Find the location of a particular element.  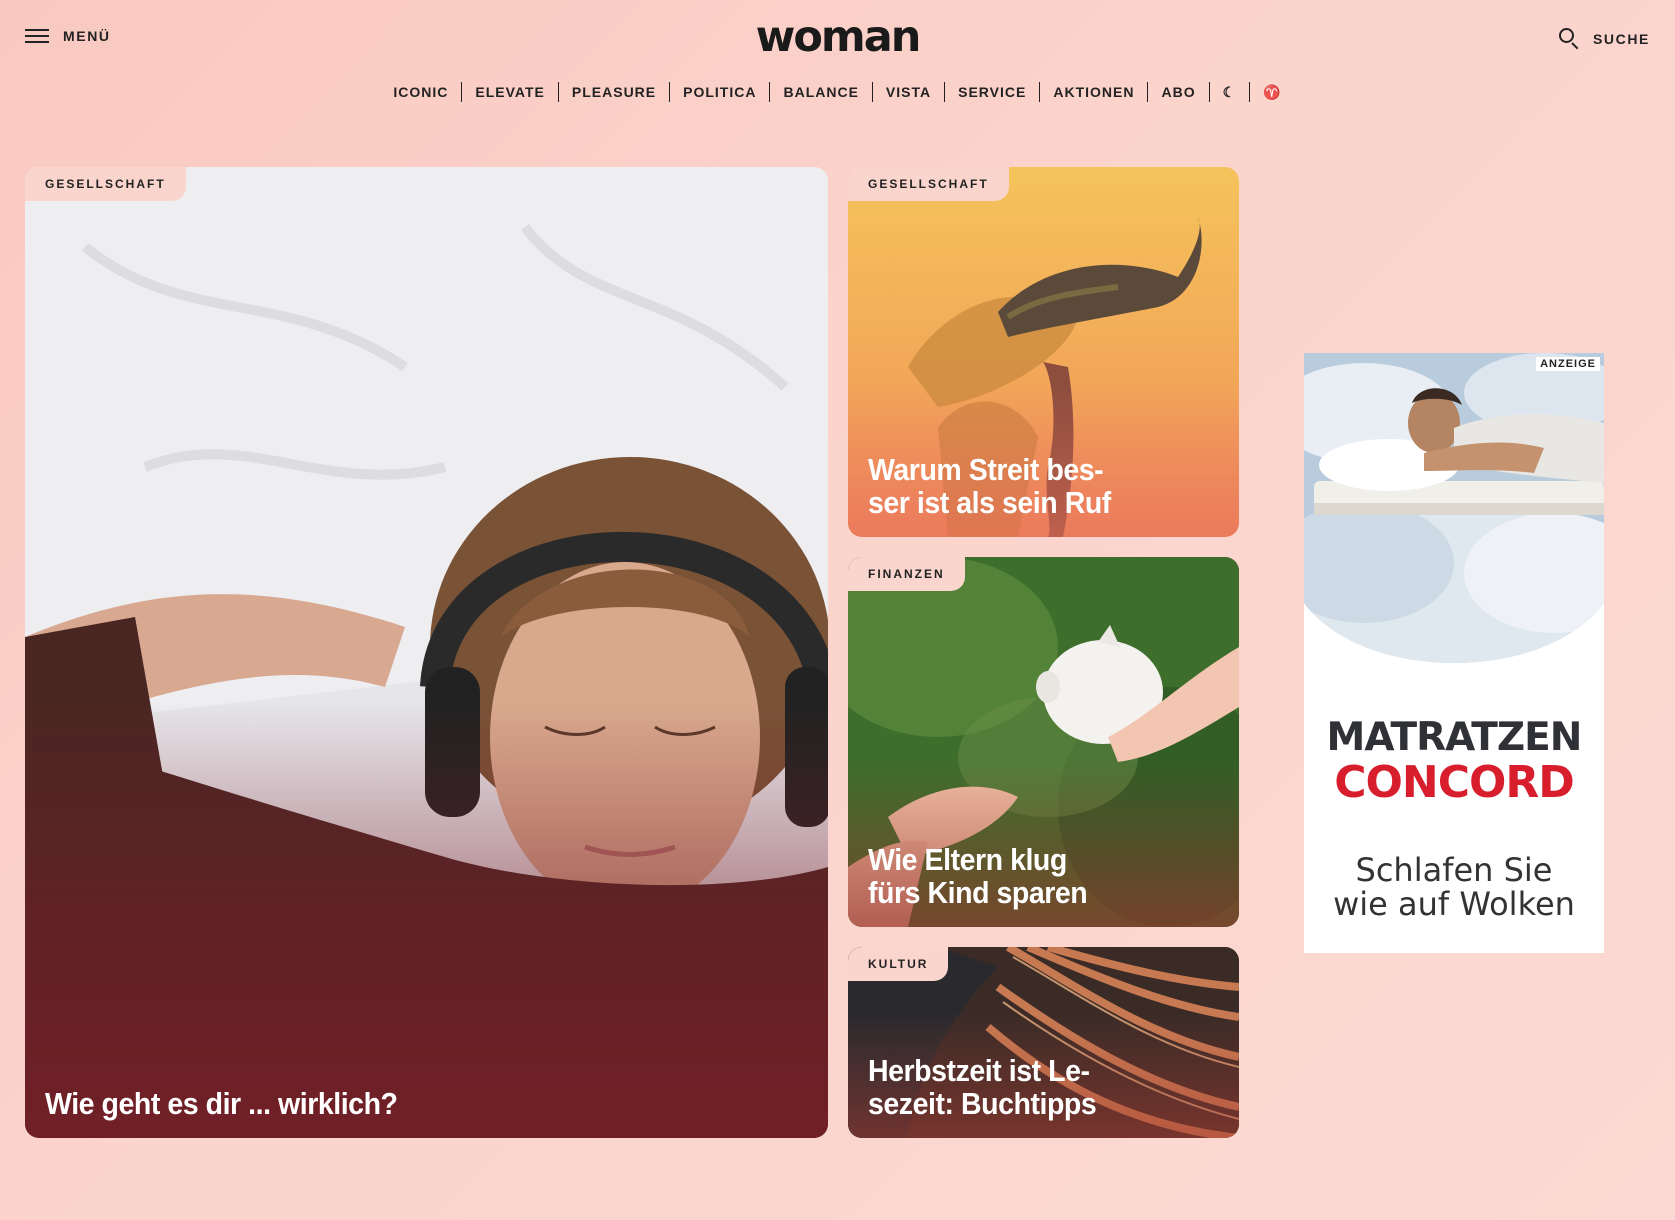

headline-line-2: ser ist als sein Ruf is located at coordinates (989, 502).